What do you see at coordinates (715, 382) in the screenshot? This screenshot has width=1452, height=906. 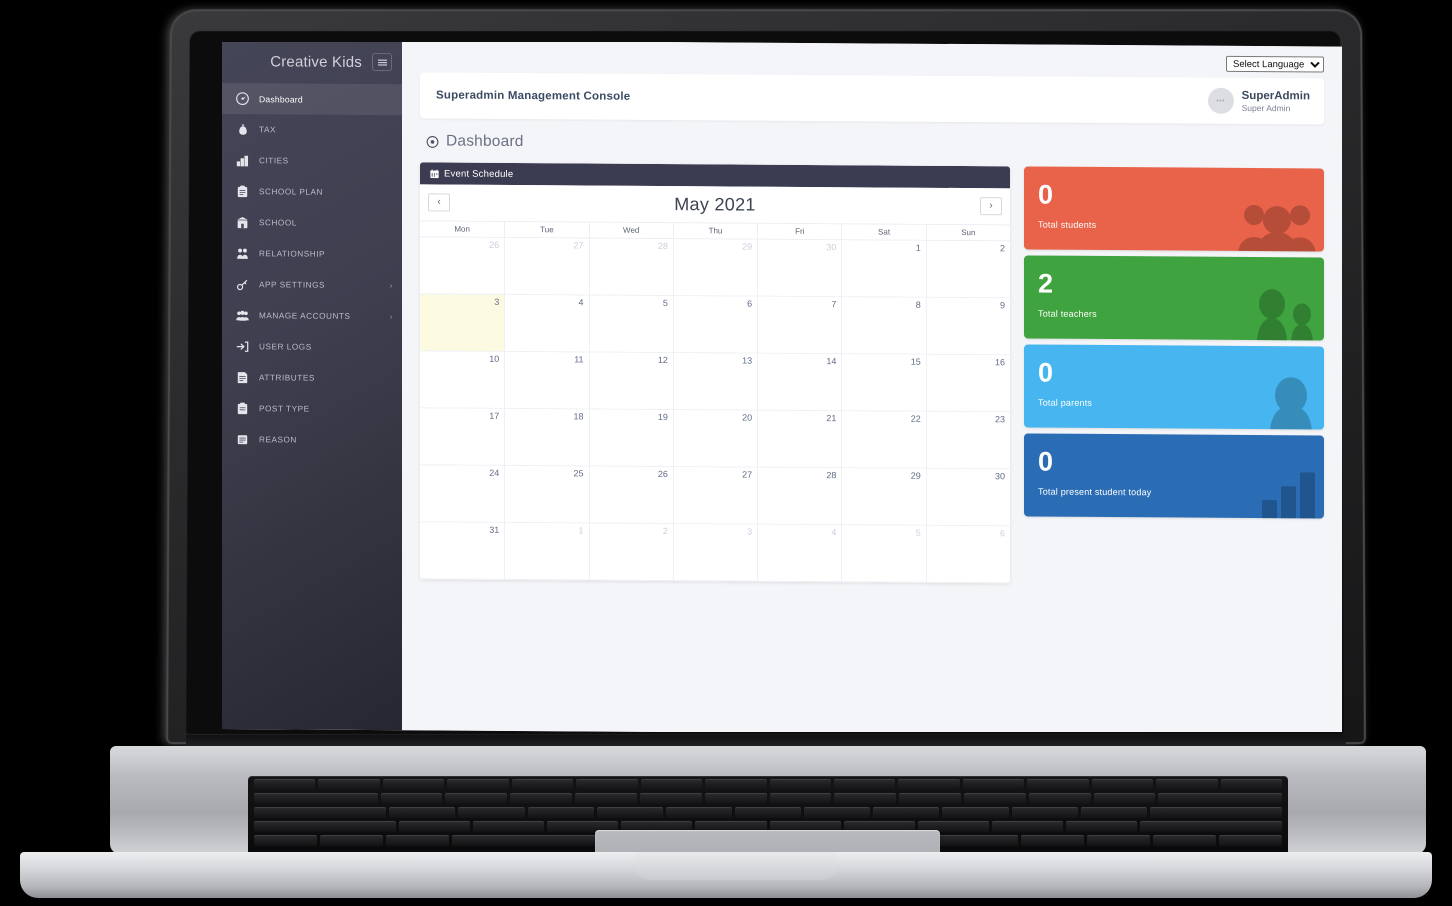 I see `calendar-day-cell: 13` at bounding box center [715, 382].